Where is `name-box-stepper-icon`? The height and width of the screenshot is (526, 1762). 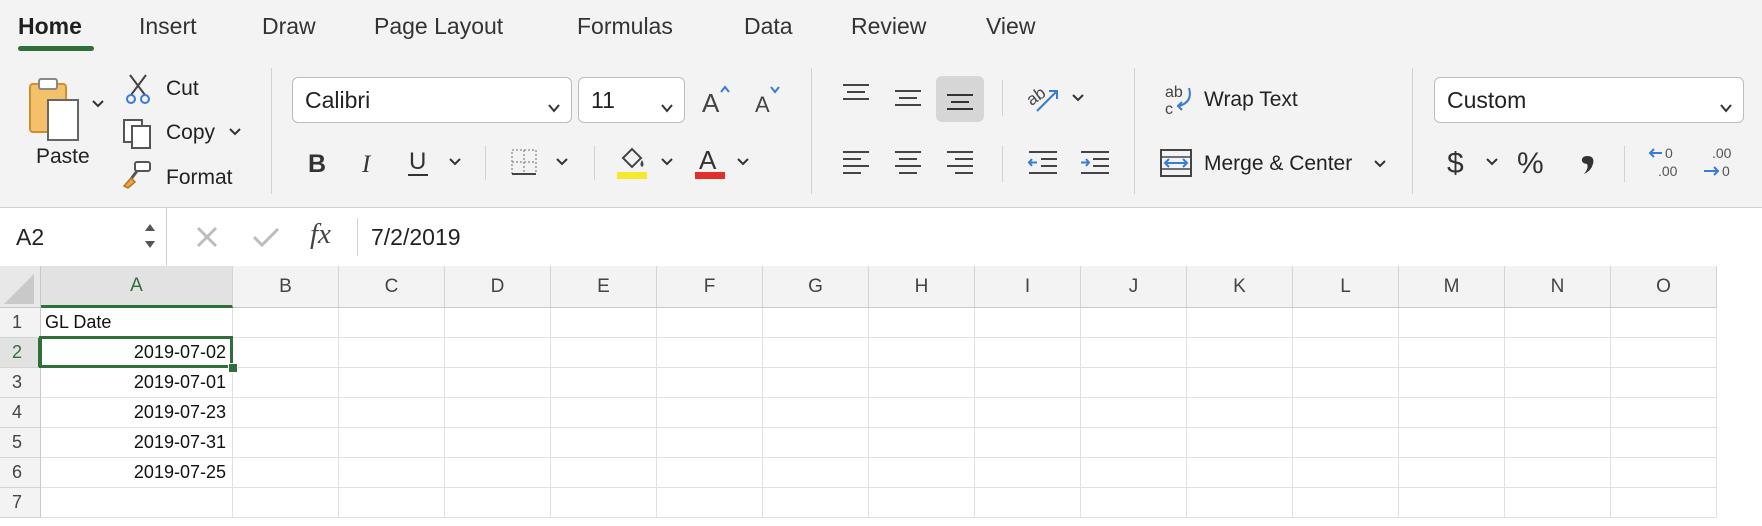 name-box-stepper-icon is located at coordinates (150, 236).